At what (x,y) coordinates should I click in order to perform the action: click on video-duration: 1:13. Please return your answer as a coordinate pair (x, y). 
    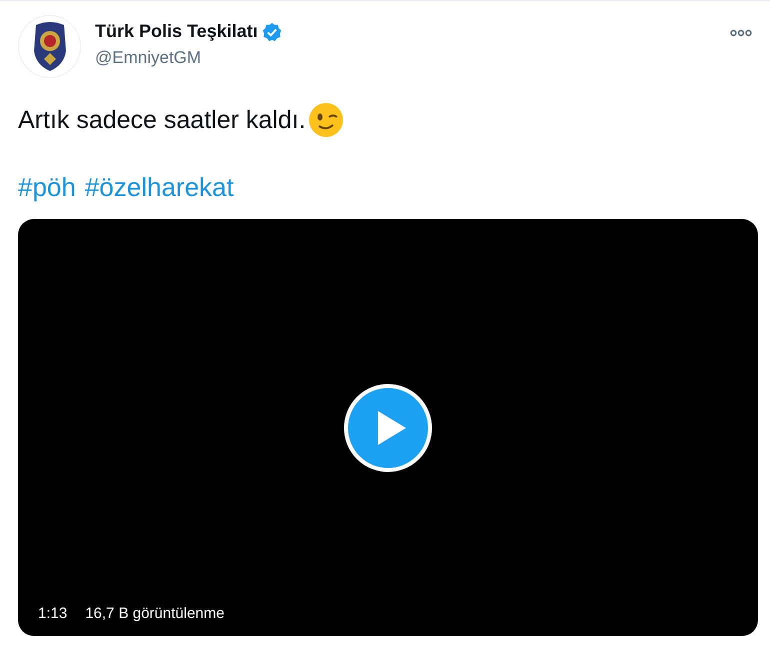
    Looking at the image, I should click on (53, 613).